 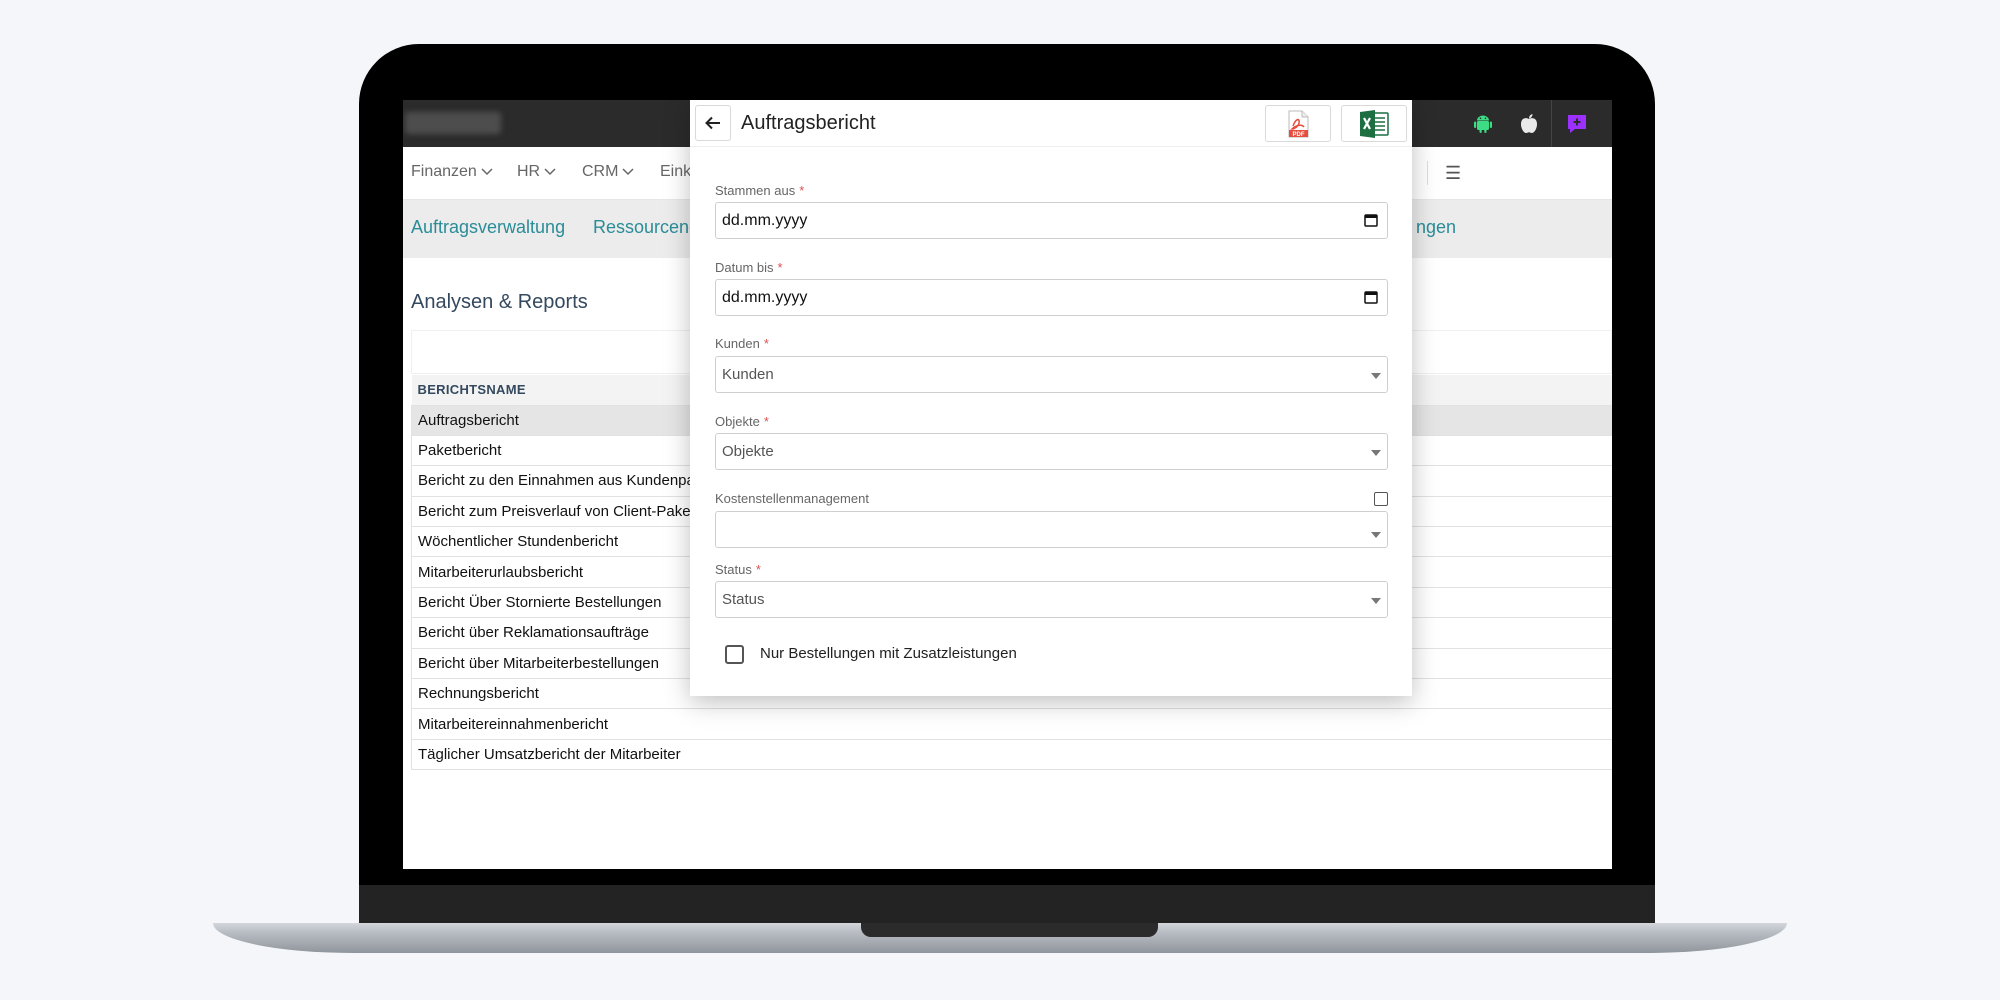 I want to click on brand-logo, so click(x=453, y=123).